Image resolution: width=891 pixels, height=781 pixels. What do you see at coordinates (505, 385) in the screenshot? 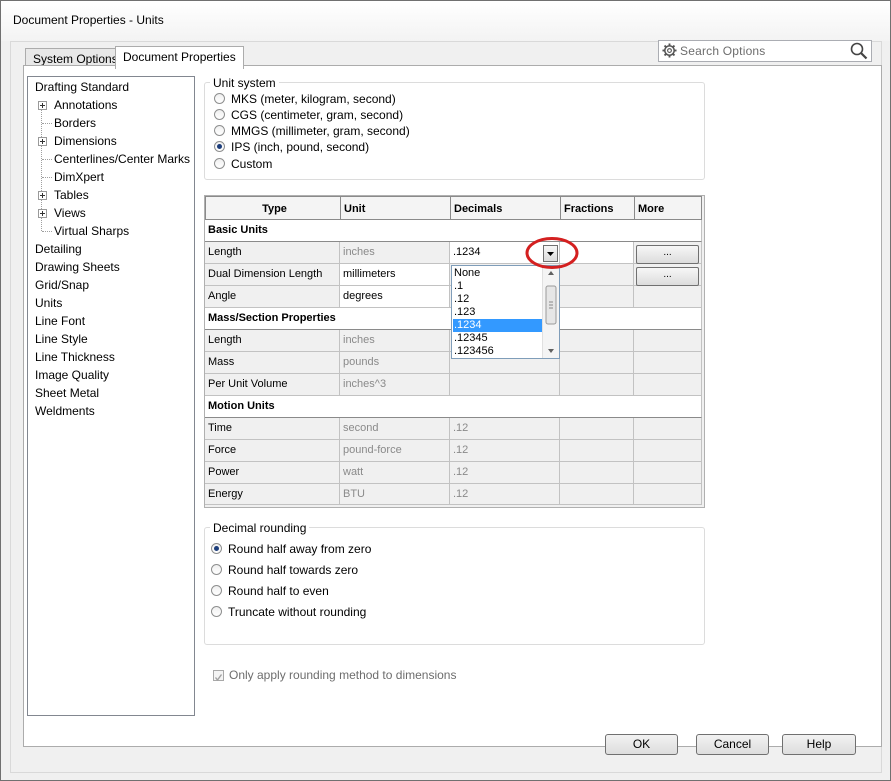
I see `decimals-cell` at bounding box center [505, 385].